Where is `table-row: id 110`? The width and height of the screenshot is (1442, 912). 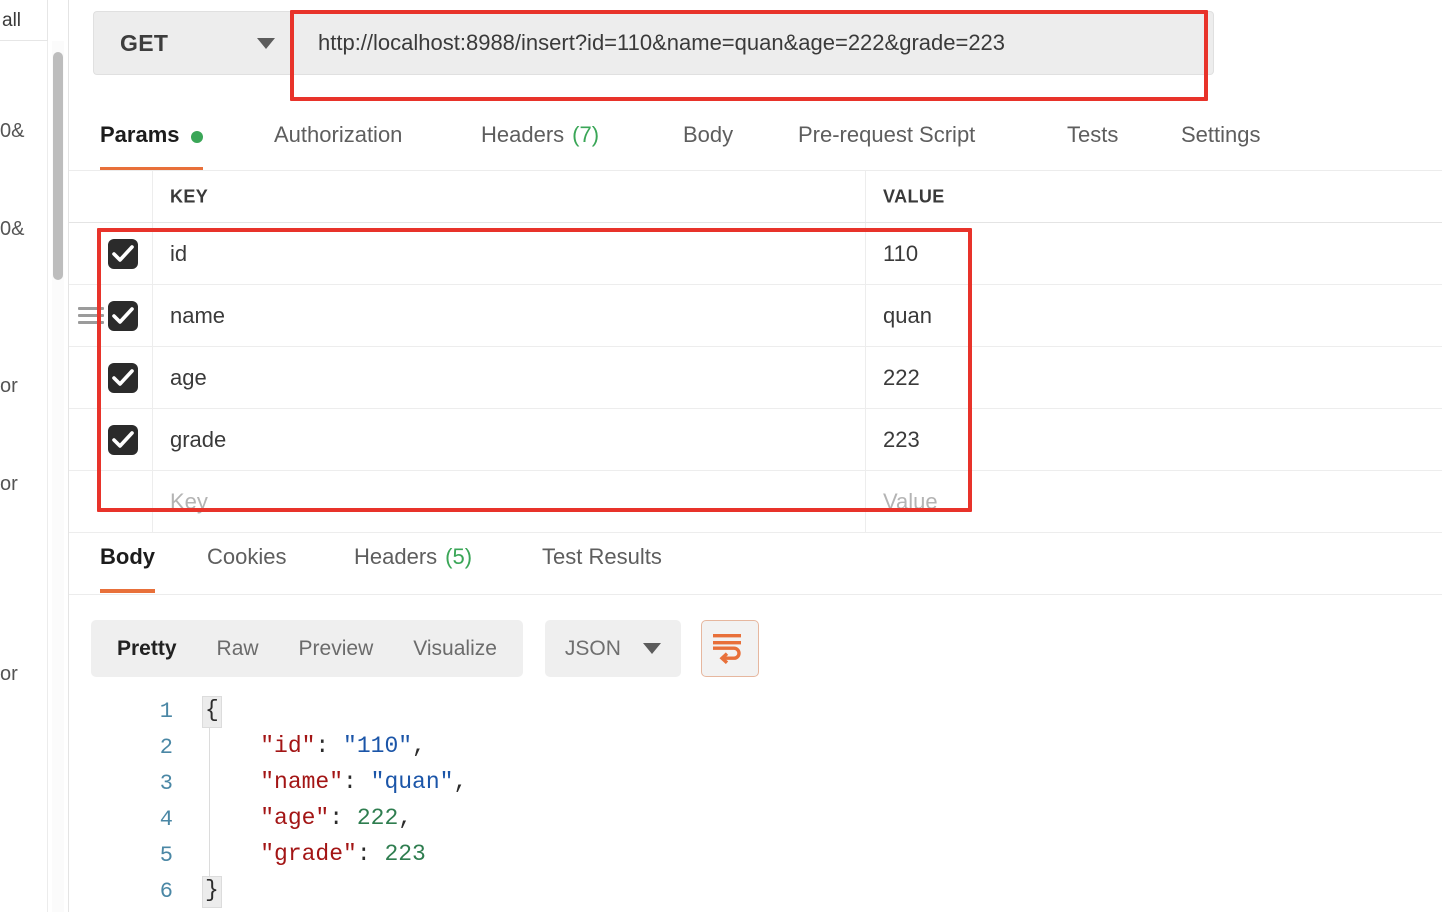
table-row: id 110 is located at coordinates (755, 254).